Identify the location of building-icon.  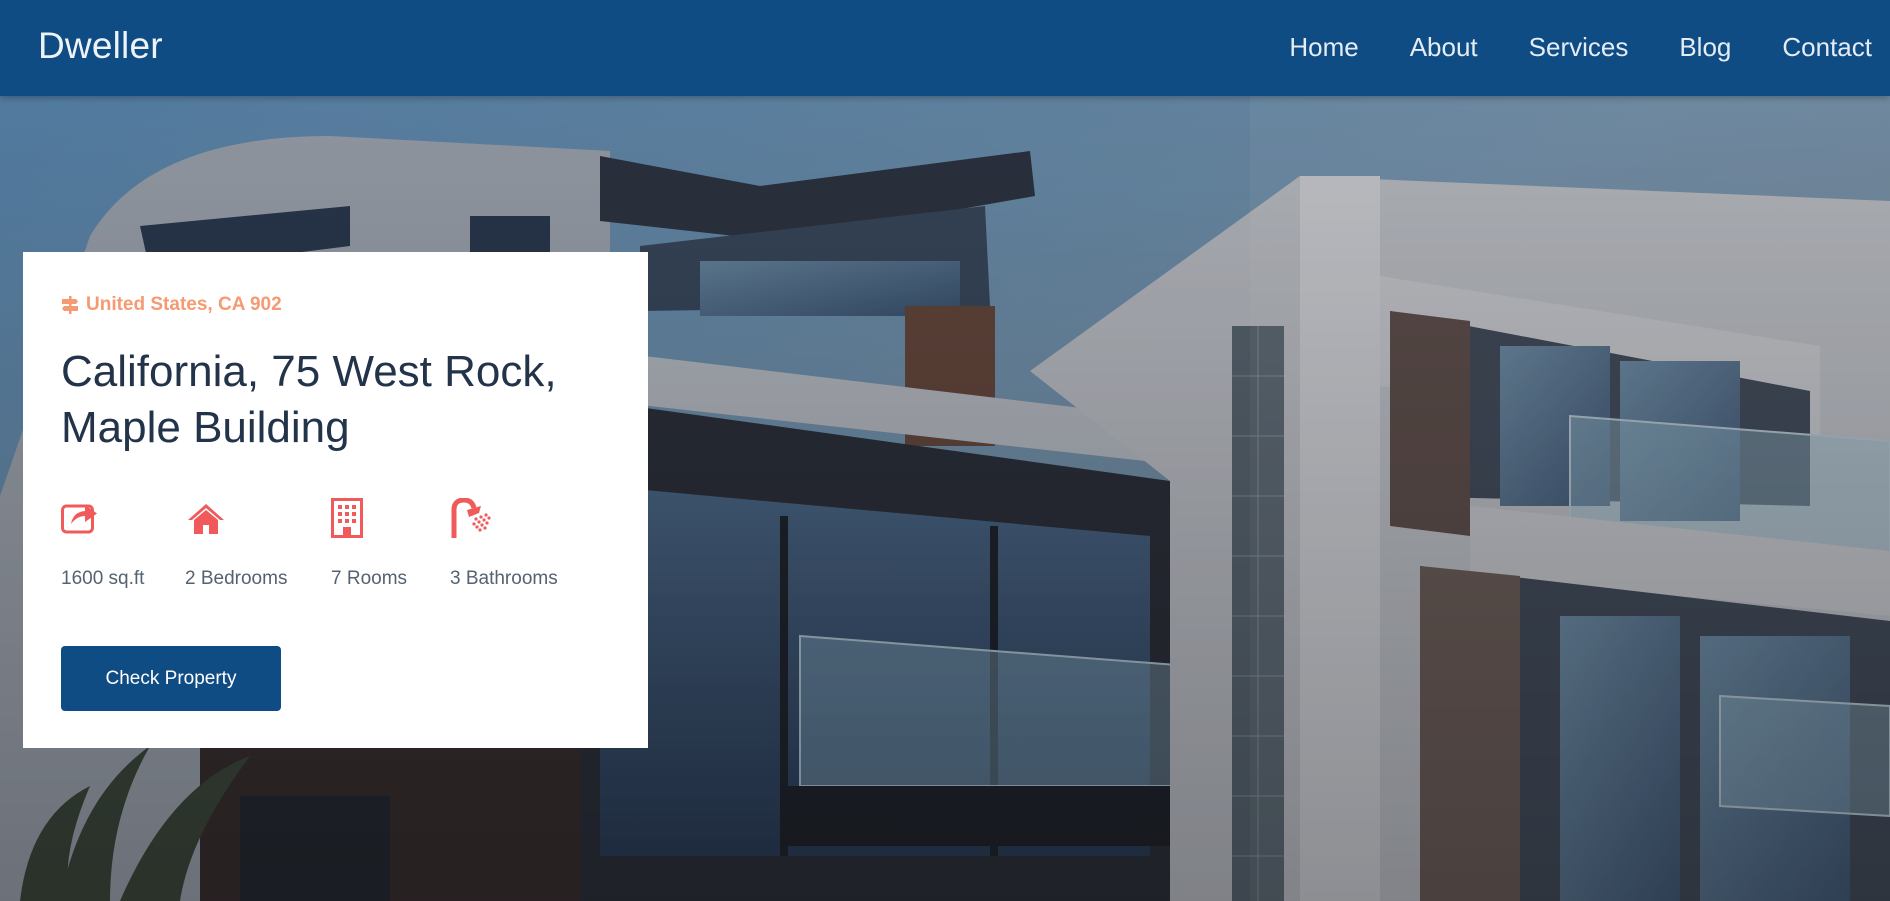
(347, 518).